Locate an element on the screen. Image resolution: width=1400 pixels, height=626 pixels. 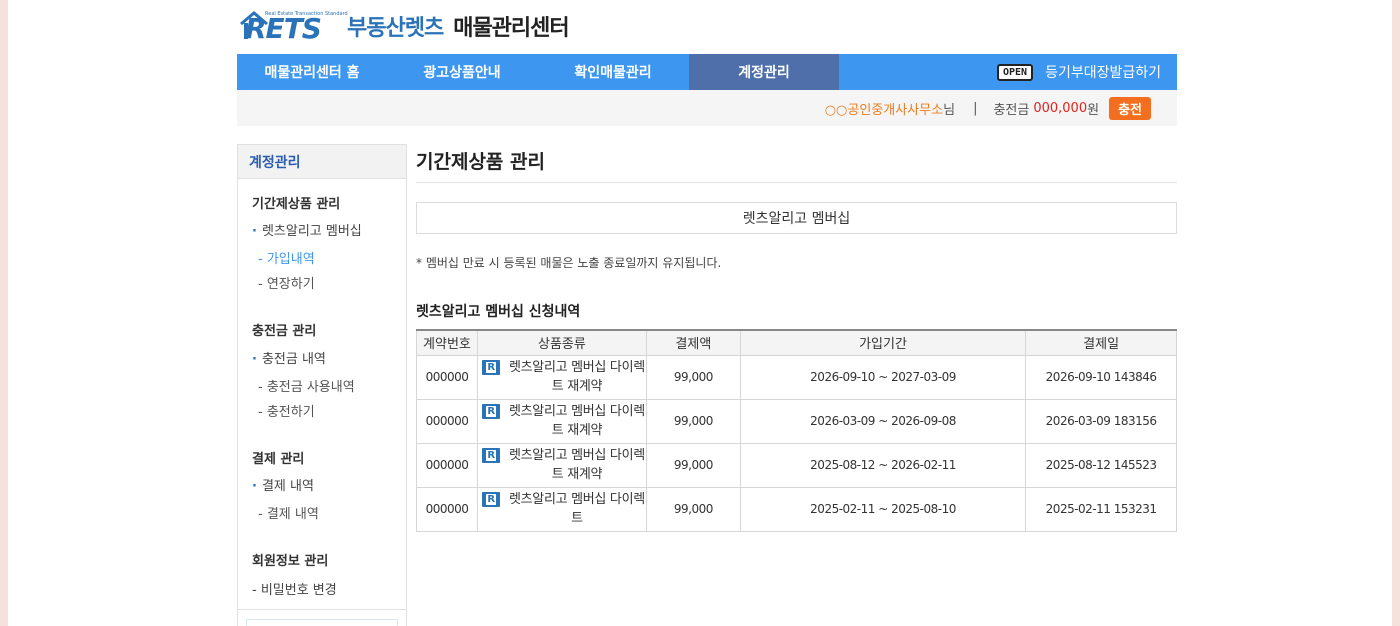
charge-button: 충전 is located at coordinates (1130, 108).